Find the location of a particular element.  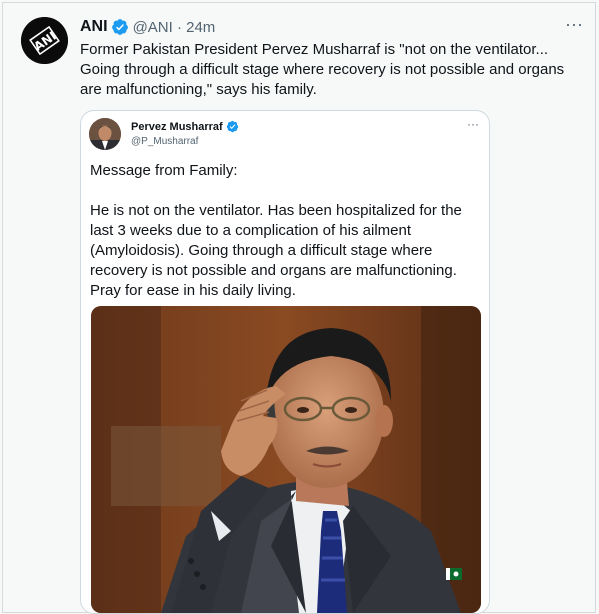

quote-avatar is located at coordinates (105, 134).